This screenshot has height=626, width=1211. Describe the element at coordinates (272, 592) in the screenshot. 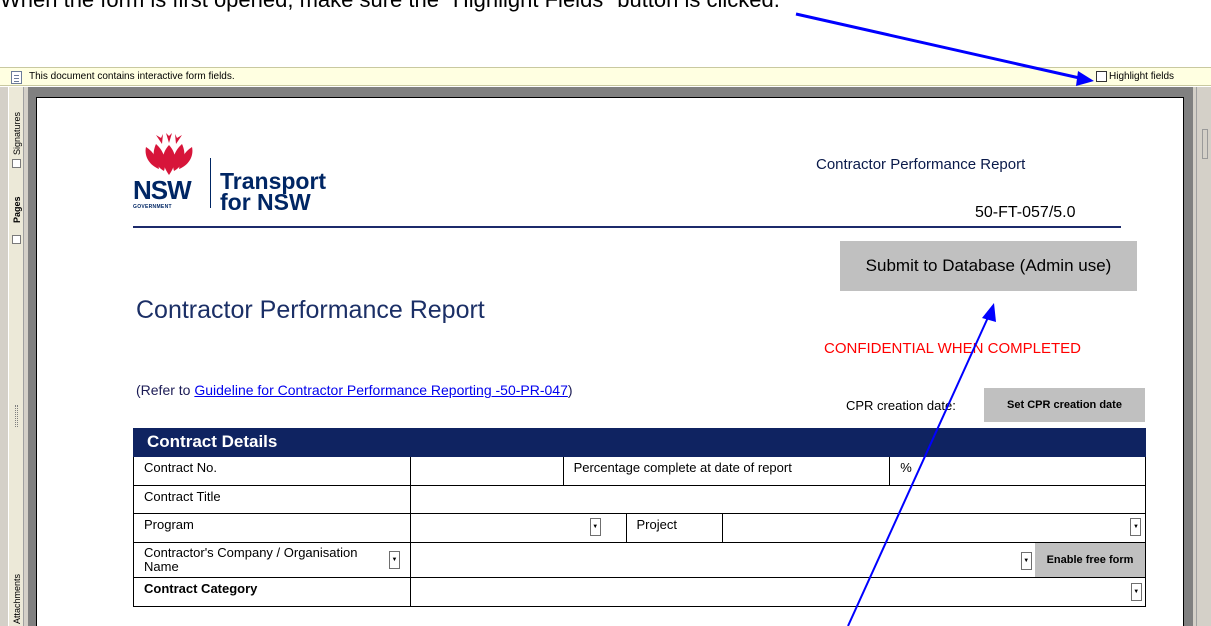

I see `contract-category-label: Contract Category` at that location.